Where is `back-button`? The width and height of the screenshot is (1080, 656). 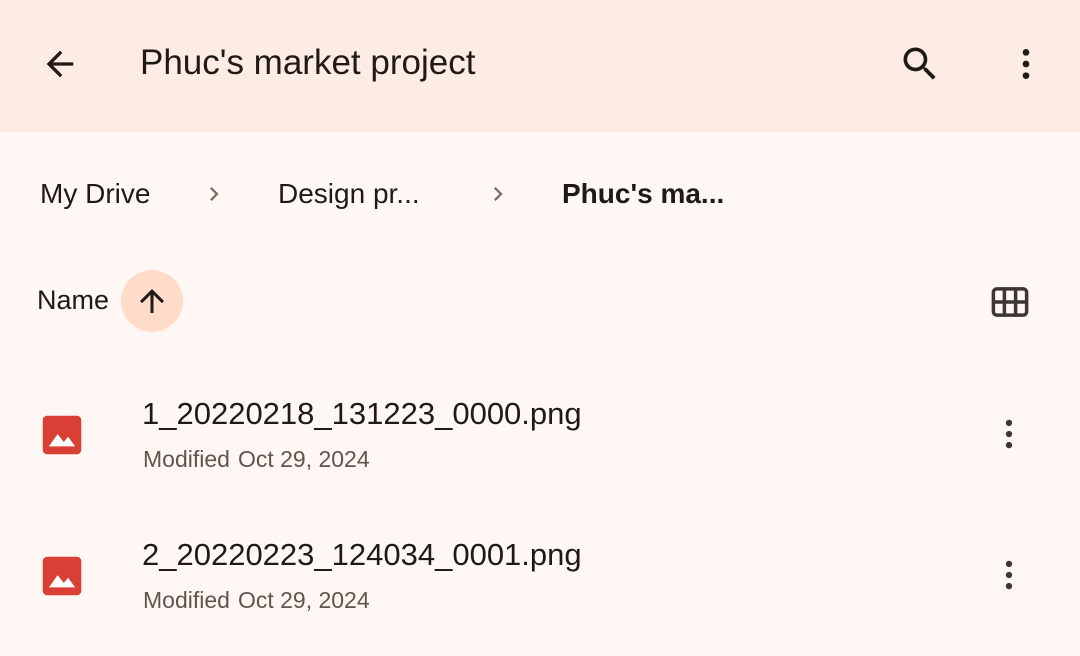 back-button is located at coordinates (60, 64).